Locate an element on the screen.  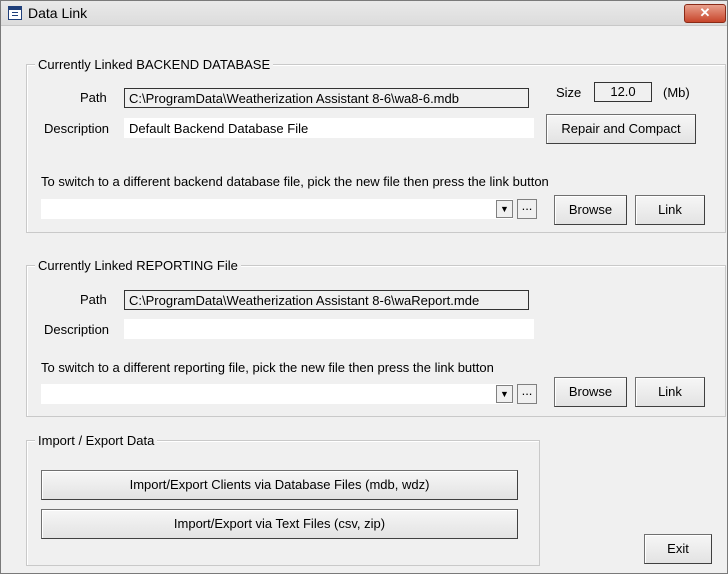
reporting-link-button: Link is located at coordinates (670, 392).